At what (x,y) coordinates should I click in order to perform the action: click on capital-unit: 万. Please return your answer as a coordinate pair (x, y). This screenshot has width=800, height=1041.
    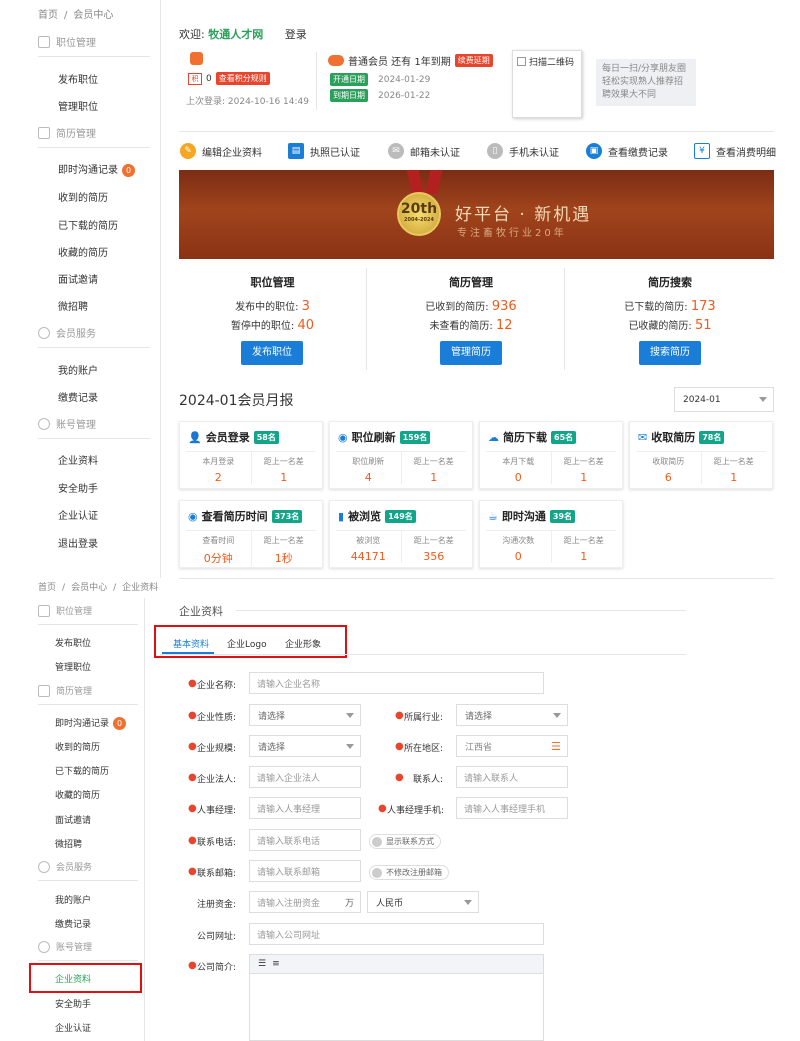
    Looking at the image, I should click on (349, 903).